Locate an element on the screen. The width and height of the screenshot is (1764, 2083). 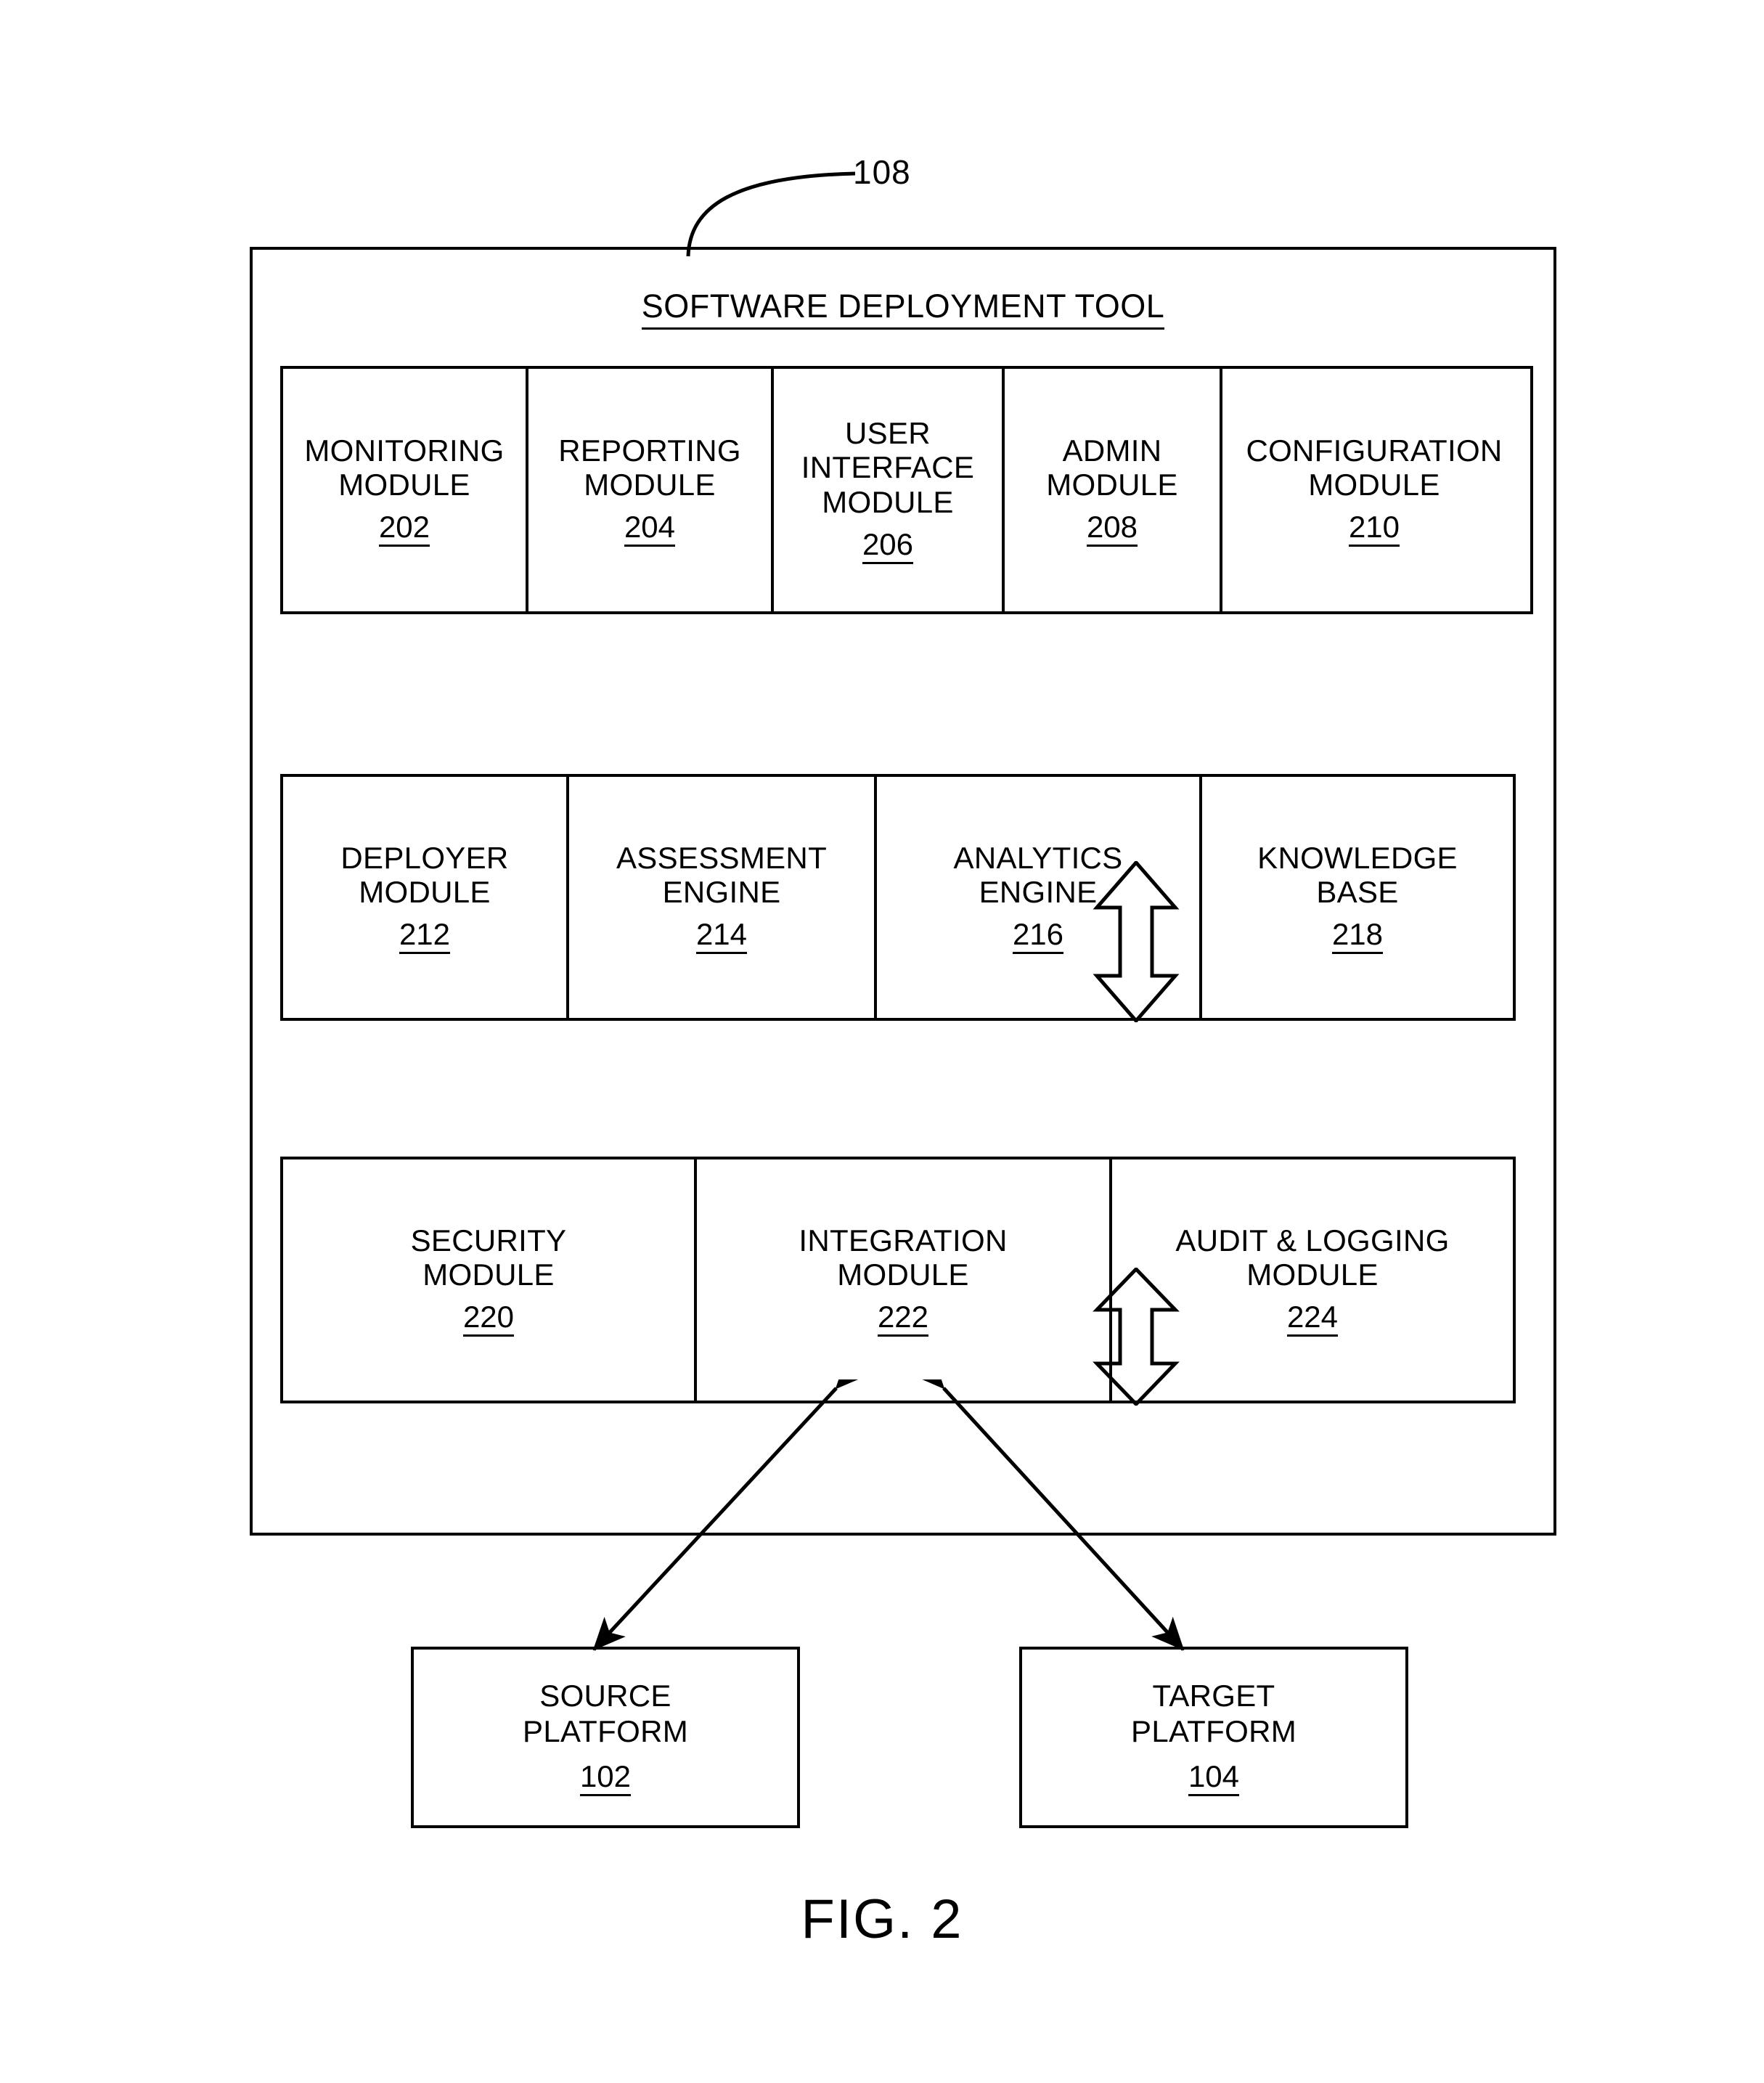
module-analytics-engine: ANALYTICS ENGINE 216 is located at coordinates (1040, 897).